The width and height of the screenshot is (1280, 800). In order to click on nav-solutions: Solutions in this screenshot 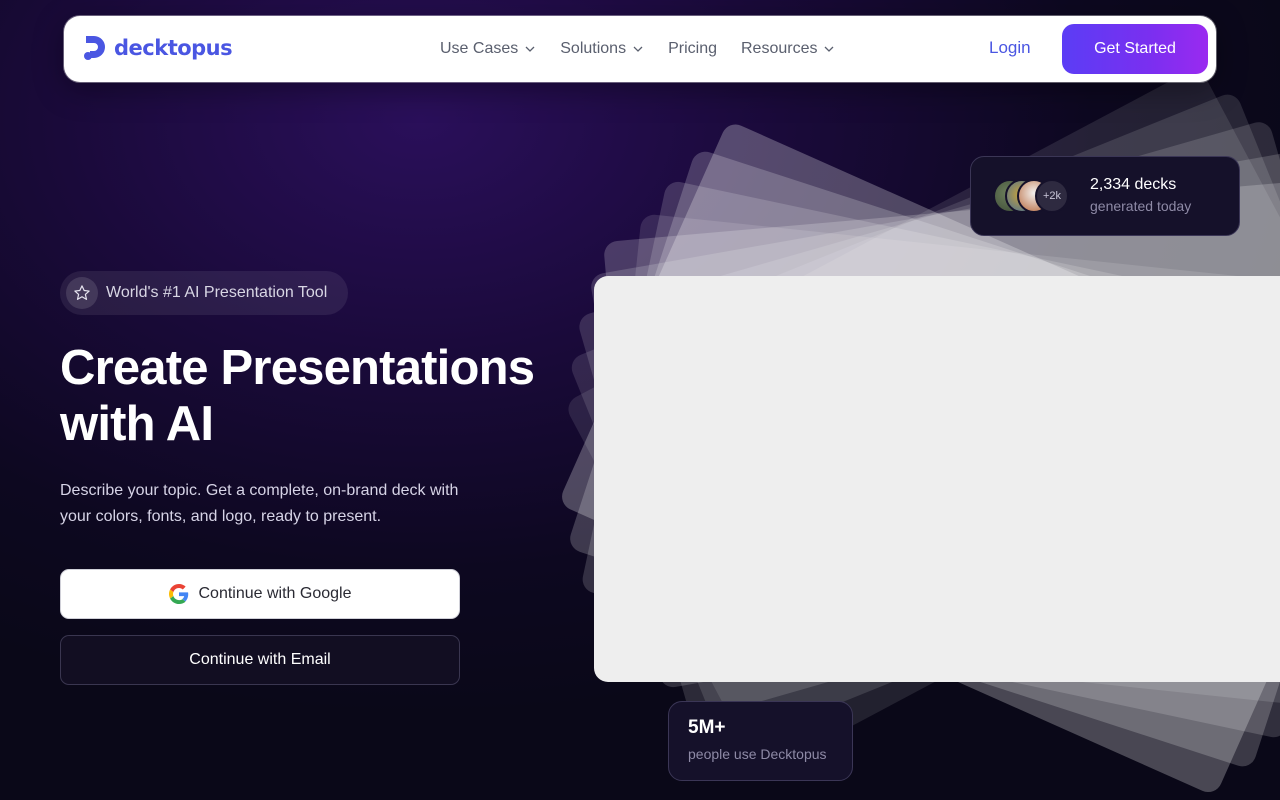, I will do `click(602, 49)`.